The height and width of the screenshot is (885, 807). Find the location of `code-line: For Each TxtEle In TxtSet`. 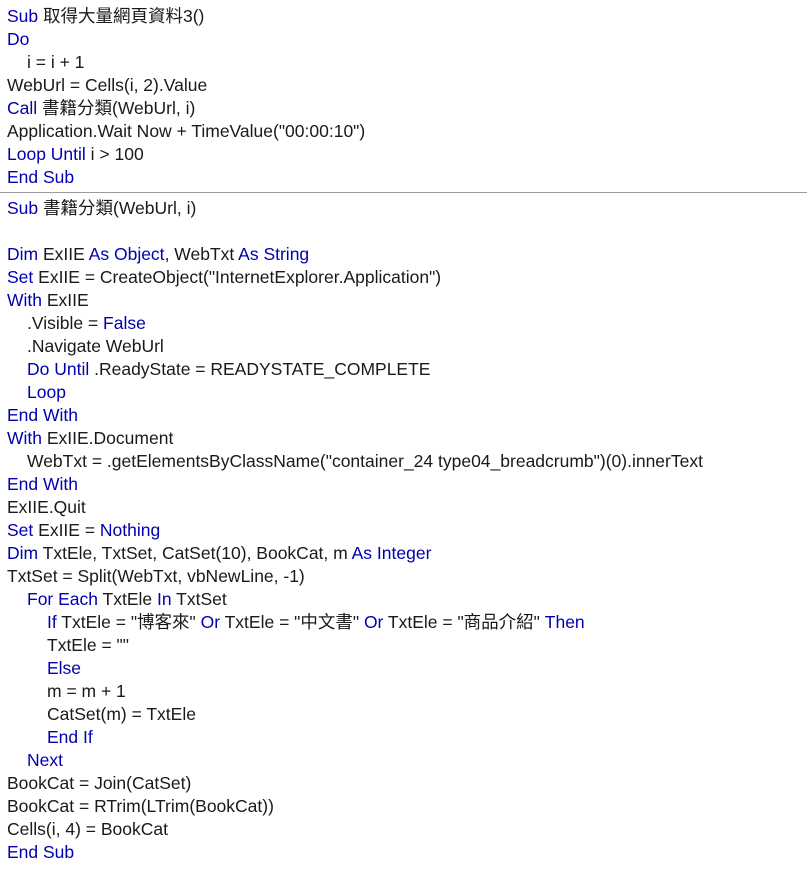

code-line: For Each TxtEle In TxtSet is located at coordinates (407, 599).